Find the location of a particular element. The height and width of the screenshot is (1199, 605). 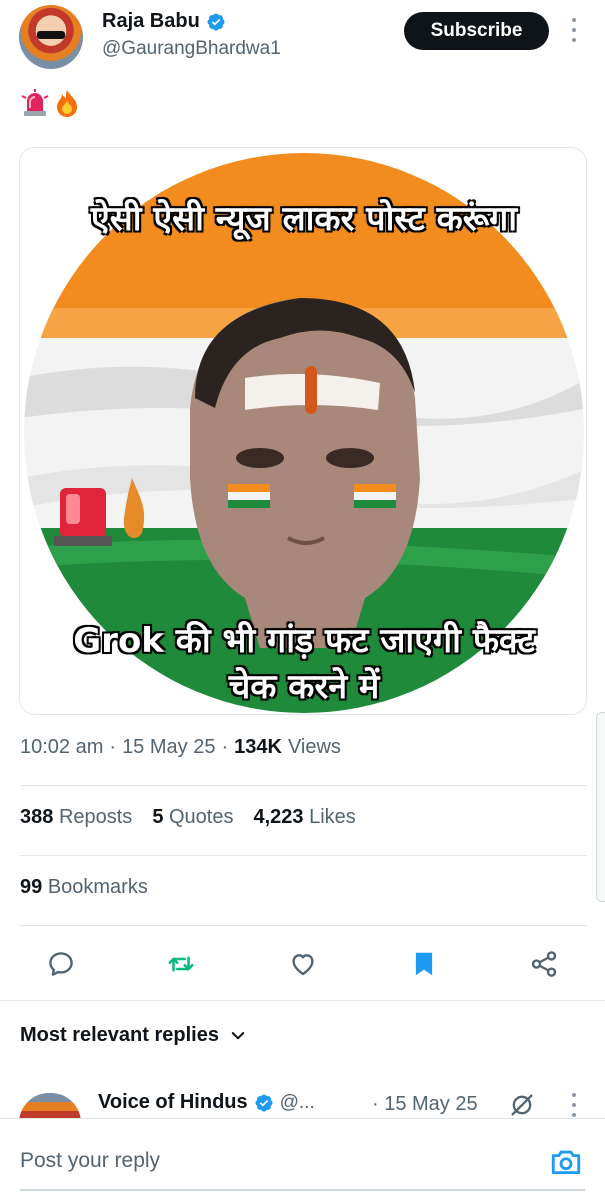

likes-count: 4,223 is located at coordinates (278, 817).